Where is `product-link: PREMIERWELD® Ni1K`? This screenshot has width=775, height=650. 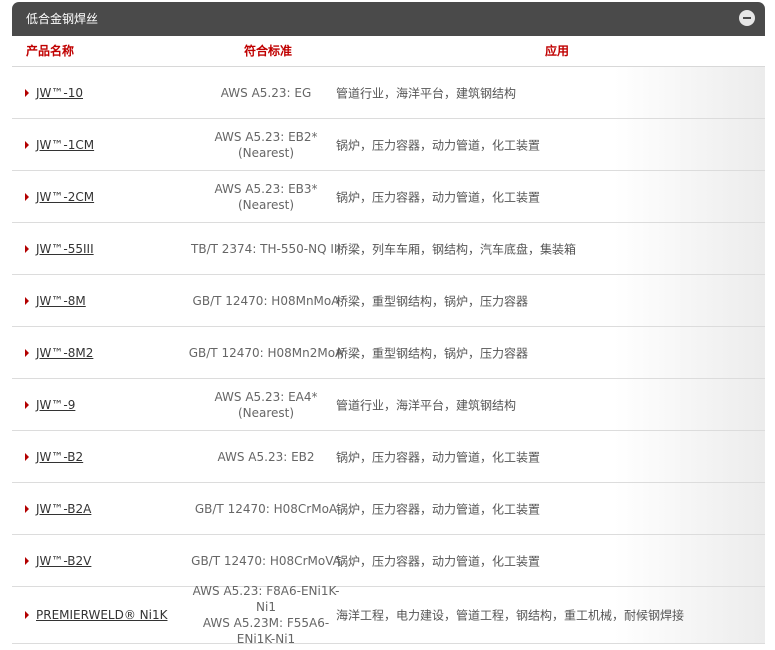 product-link: PREMIERWELD® Ni1K is located at coordinates (101, 615).